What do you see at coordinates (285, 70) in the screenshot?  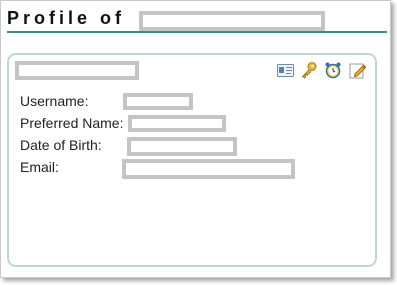 I see `contact-card-icon` at bounding box center [285, 70].